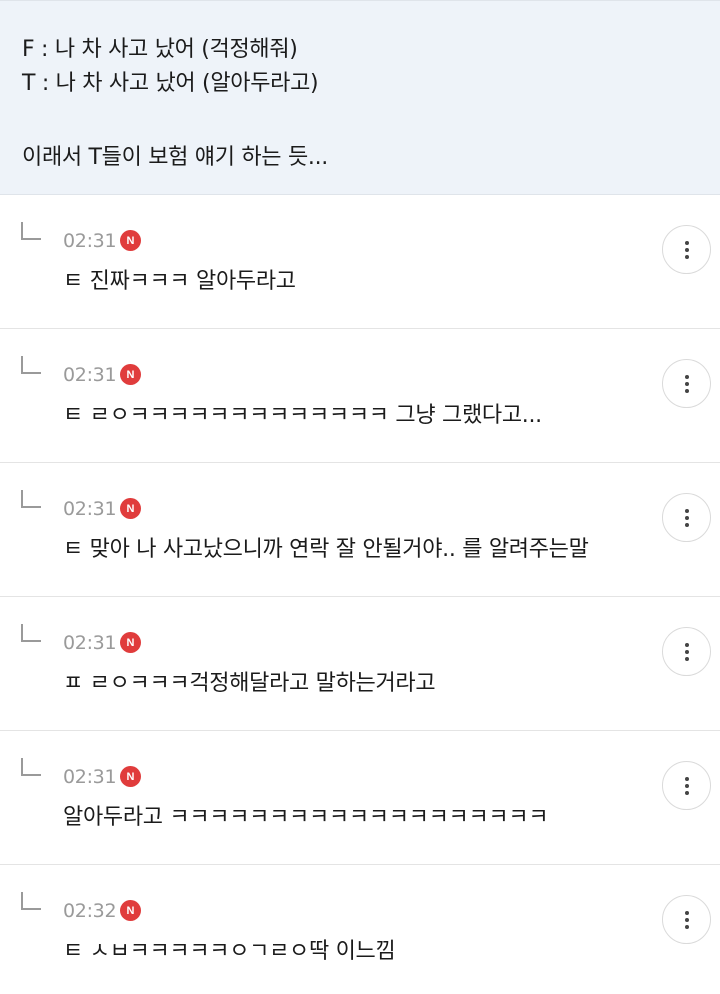  I want to click on comment-text: ㅌ ㅅㅂㅋㅋㅋㅋㅋㅇㄱㄹㅇ딱 이느낌, so click(229, 951).